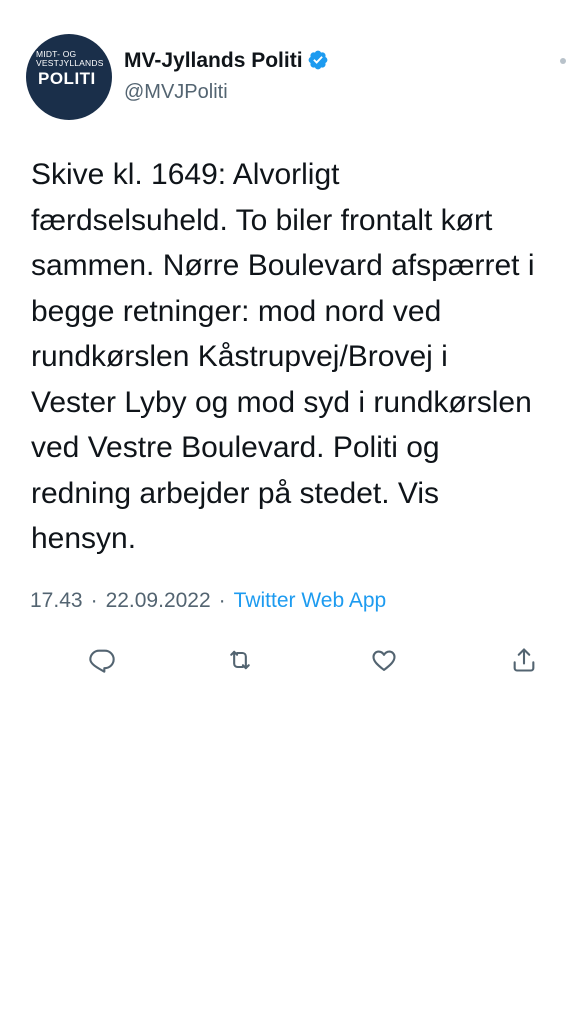 The height and width of the screenshot is (1024, 576). What do you see at coordinates (317, 60) in the screenshot?
I see `verified-badge-icon` at bounding box center [317, 60].